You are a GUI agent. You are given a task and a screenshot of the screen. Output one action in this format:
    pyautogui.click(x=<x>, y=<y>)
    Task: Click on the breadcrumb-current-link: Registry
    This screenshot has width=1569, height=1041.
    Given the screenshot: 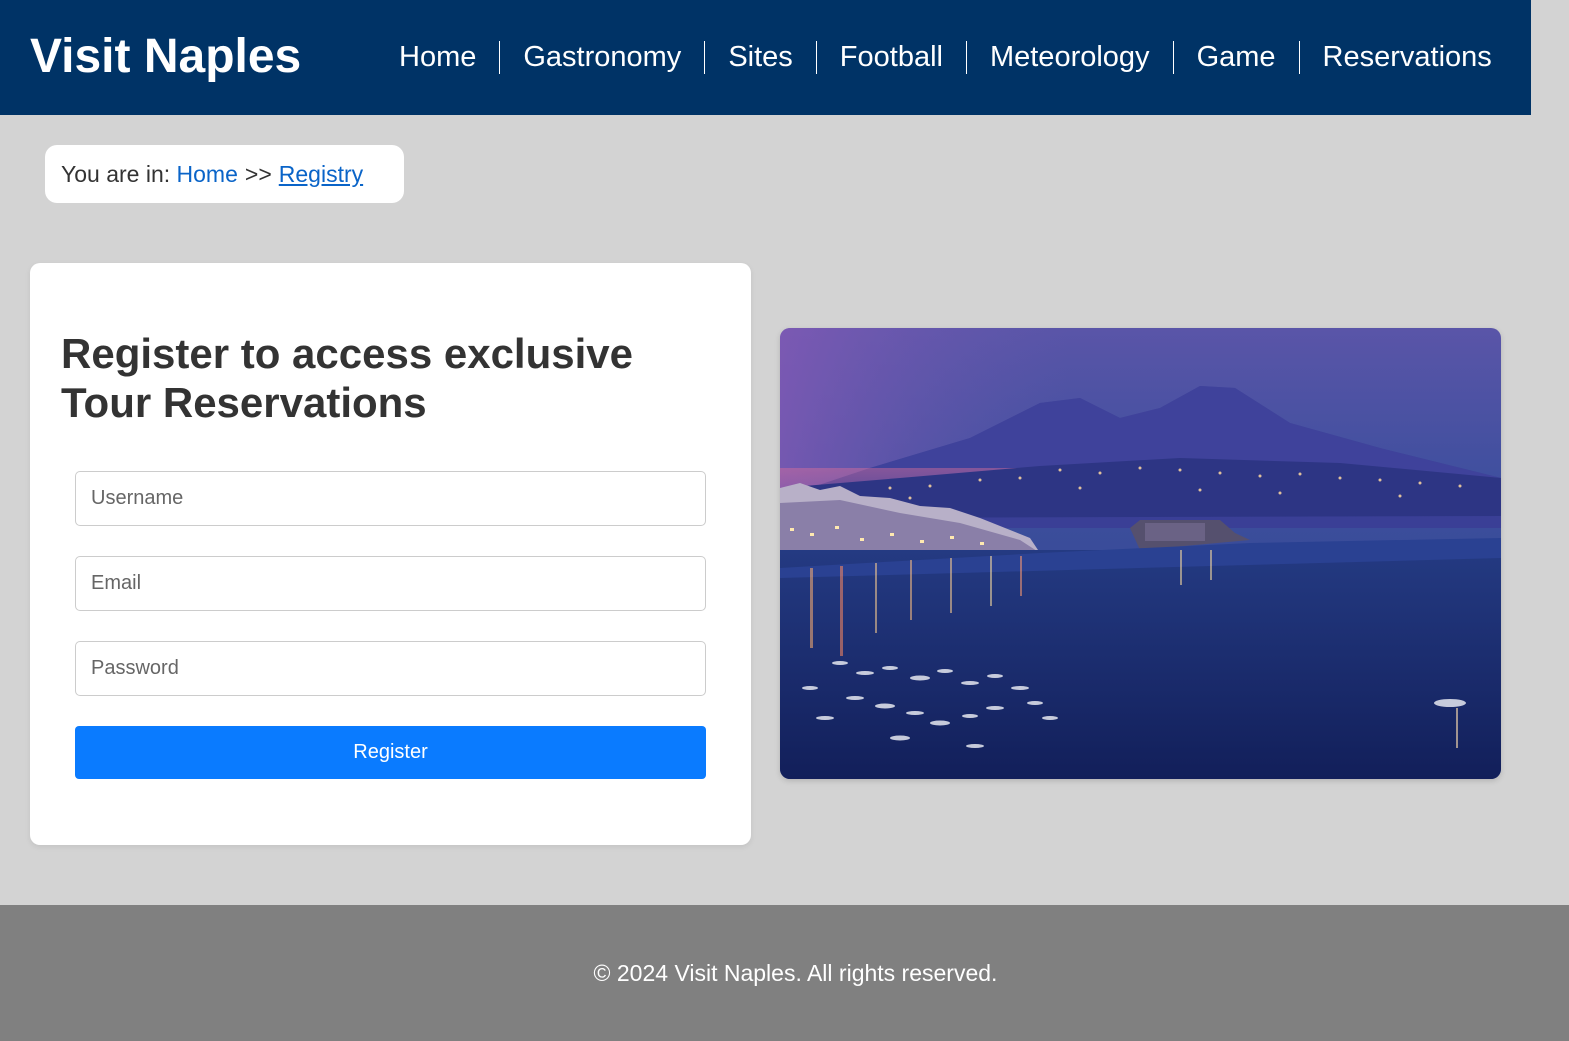 What is the action you would take?
    pyautogui.click(x=321, y=174)
    